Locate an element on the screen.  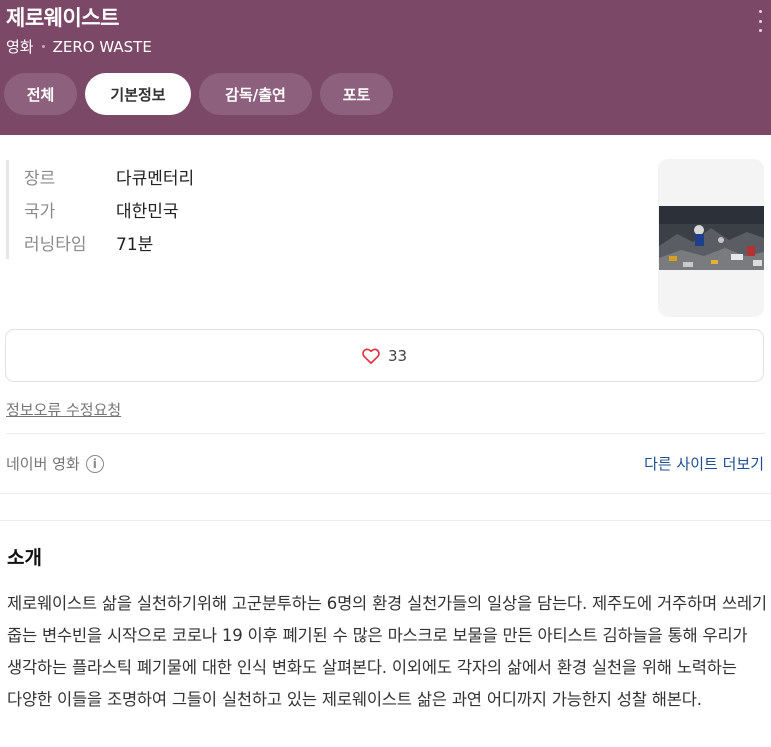
info-row-genre: 장르 다큐멘터리 is located at coordinates (109, 176).